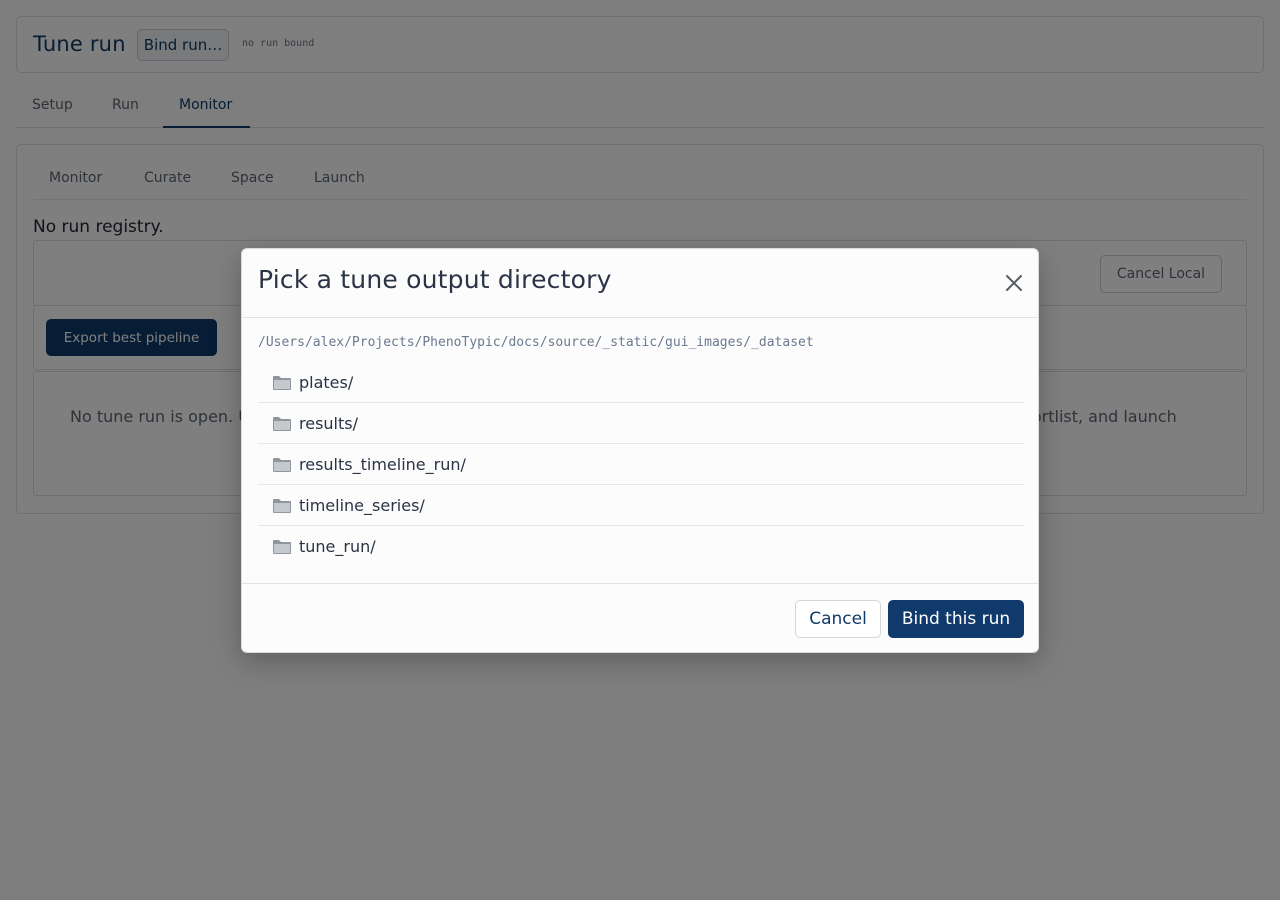 The height and width of the screenshot is (900, 1280). What do you see at coordinates (641, 382) in the screenshot?
I see `list-item: plates/` at bounding box center [641, 382].